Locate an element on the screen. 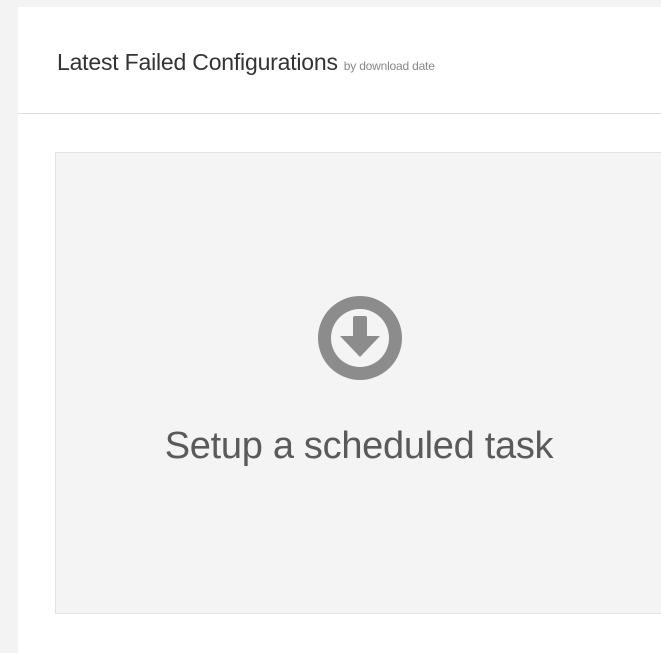 Image resolution: width=661 pixels, height=653 pixels. panel-title-text: Latest Failed Configurations is located at coordinates (197, 62).